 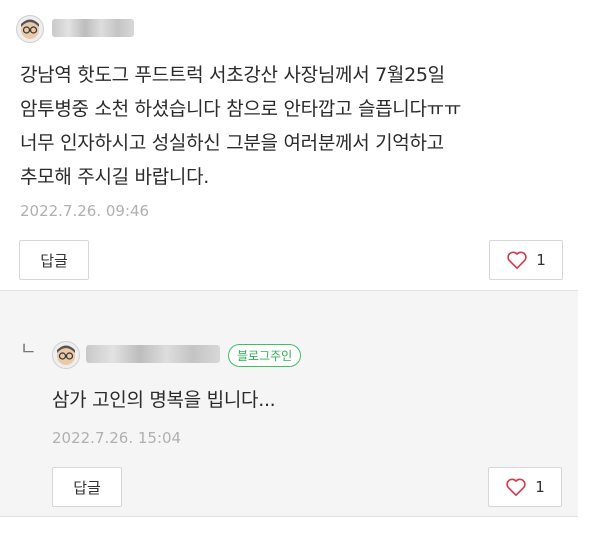 What do you see at coordinates (232, 143) in the screenshot?
I see `comment-text-line: 너무 인자하시고 성실하신 그분을 여러분께서 기억하고` at bounding box center [232, 143].